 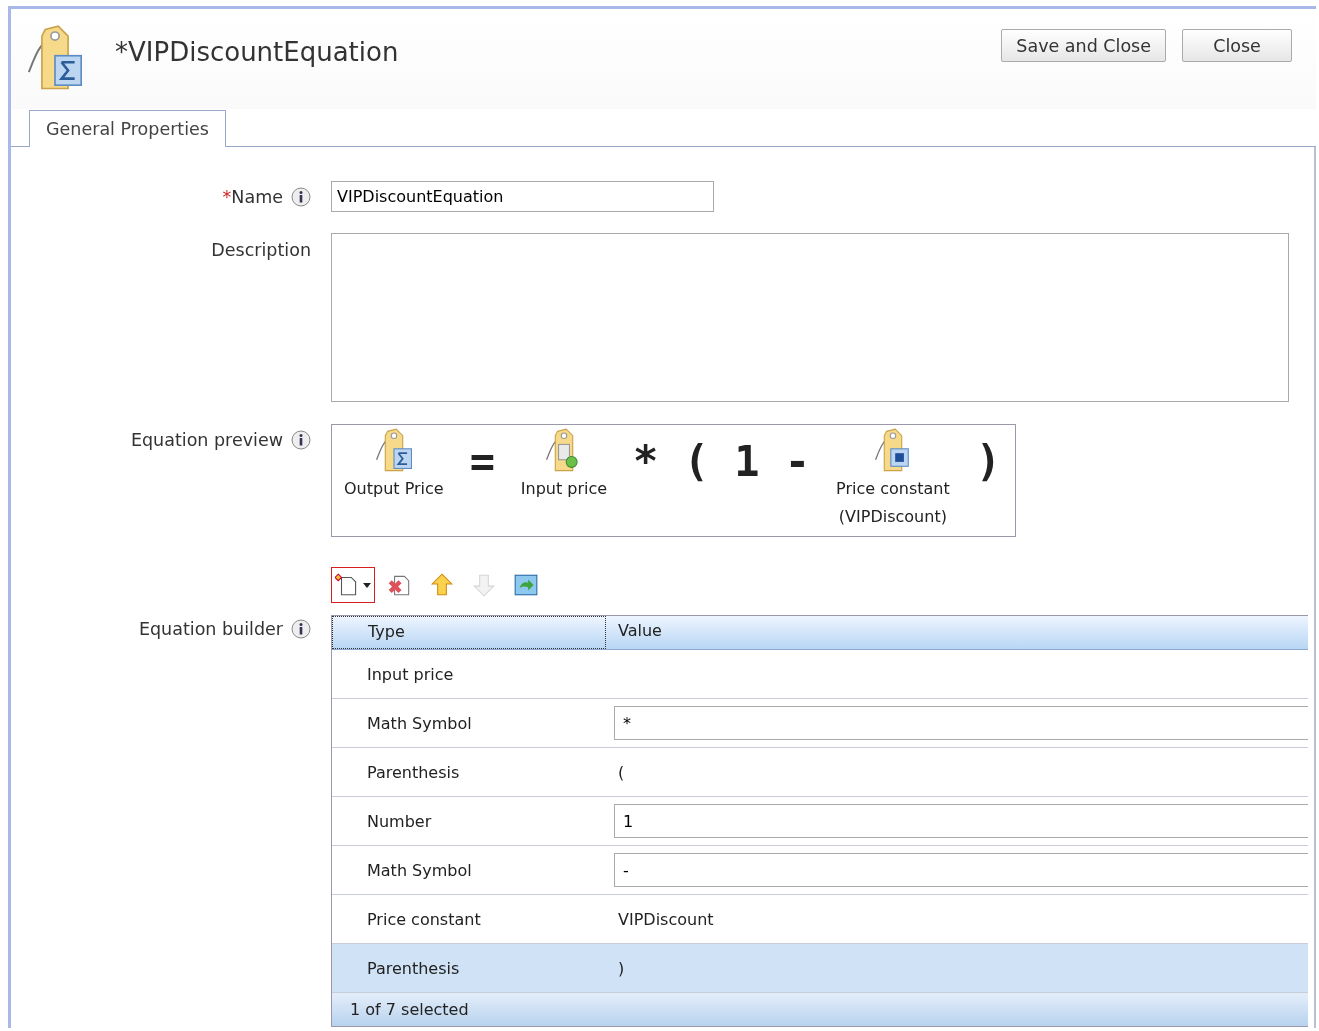 What do you see at coordinates (961, 723) in the screenshot?
I see `value-field: *` at bounding box center [961, 723].